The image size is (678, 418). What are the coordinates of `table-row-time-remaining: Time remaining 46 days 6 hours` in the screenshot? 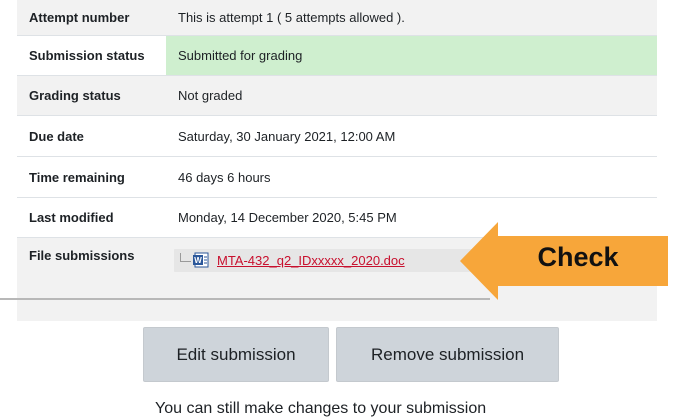 It's located at (337, 177).